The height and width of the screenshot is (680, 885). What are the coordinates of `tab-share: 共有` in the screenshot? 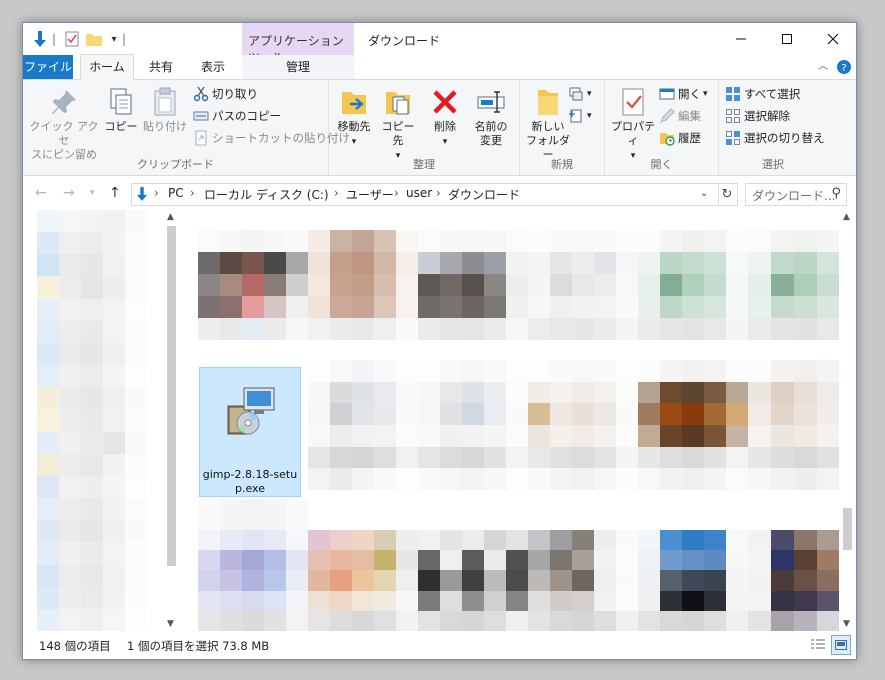 It's located at (161, 67).